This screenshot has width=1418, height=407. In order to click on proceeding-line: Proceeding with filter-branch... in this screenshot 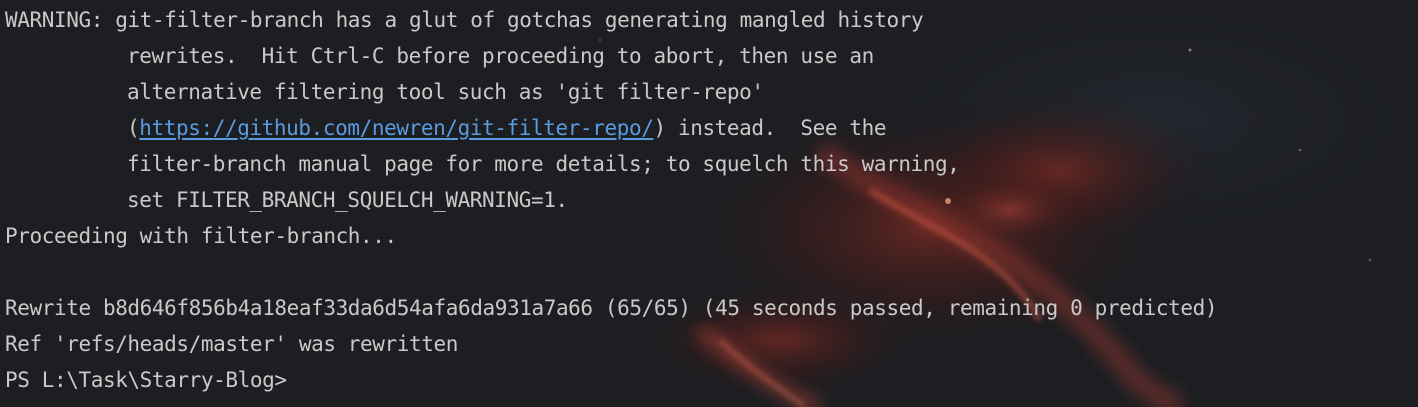, I will do `click(201, 236)`.